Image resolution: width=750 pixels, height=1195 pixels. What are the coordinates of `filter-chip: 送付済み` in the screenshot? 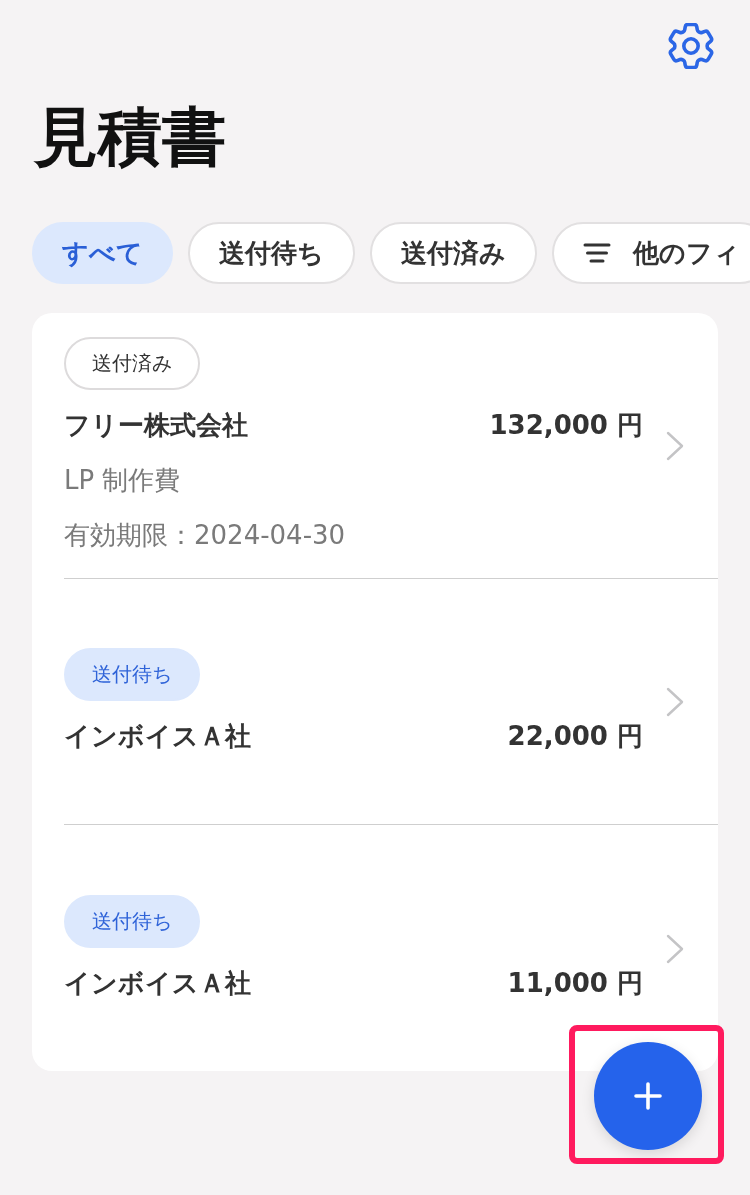 It's located at (453, 253).